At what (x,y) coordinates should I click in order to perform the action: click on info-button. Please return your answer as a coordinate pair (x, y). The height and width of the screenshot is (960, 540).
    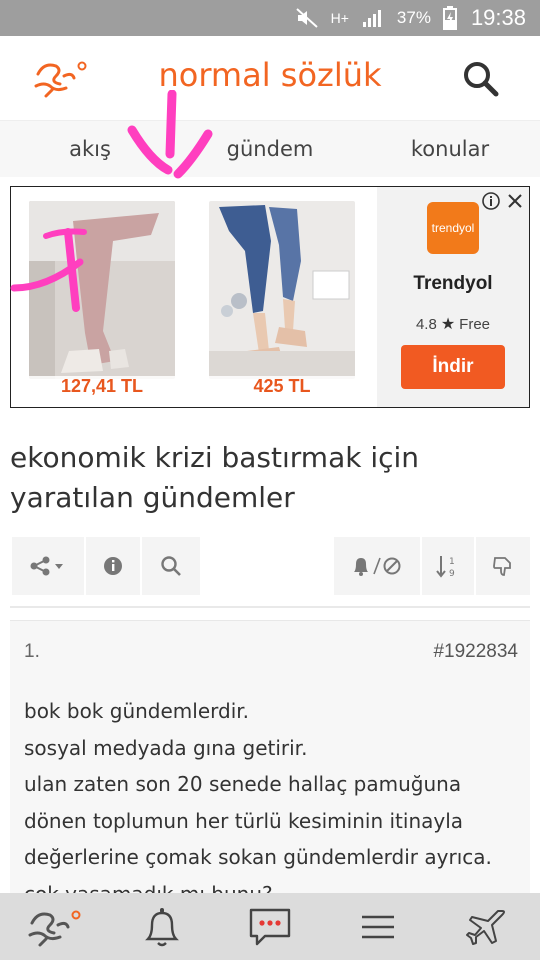
    Looking at the image, I should click on (113, 566).